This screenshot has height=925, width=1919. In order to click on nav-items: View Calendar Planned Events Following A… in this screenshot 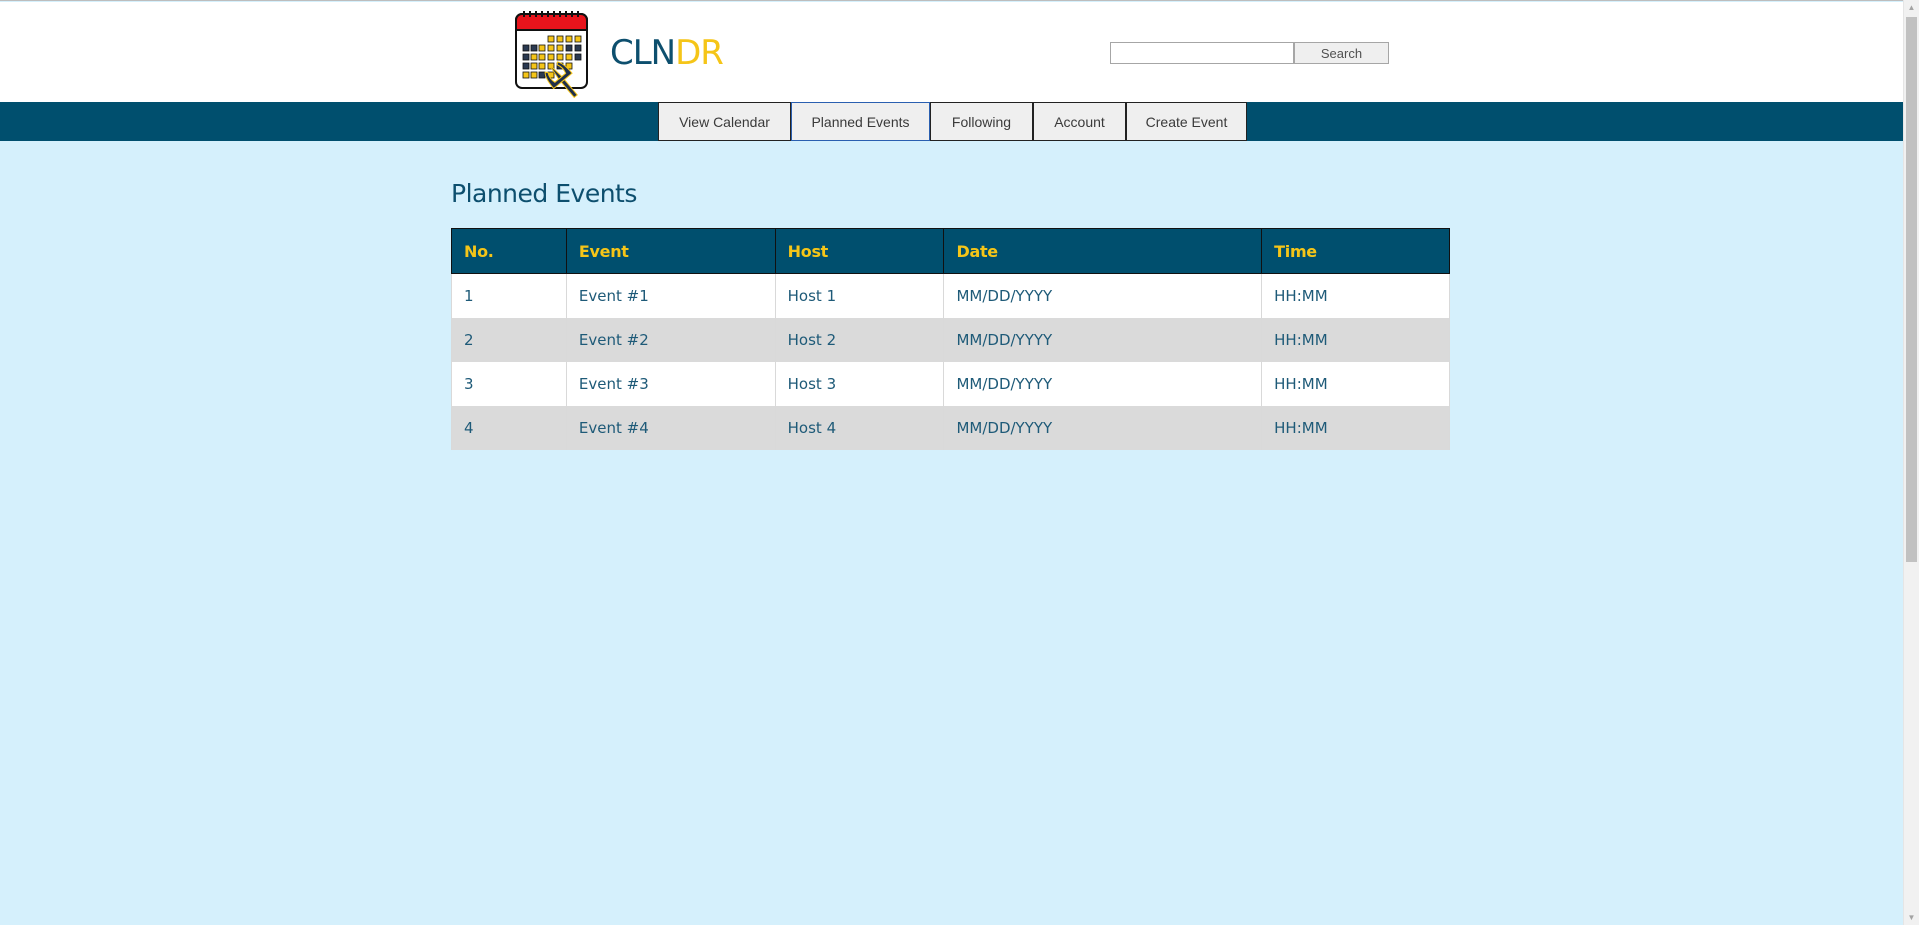, I will do `click(952, 121)`.